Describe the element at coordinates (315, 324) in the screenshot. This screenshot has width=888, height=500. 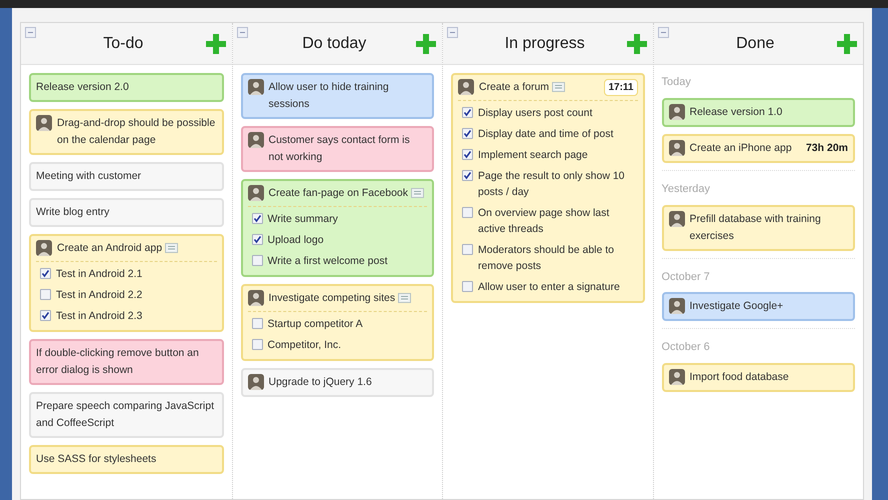
I see `subtask-label: Startup competitor A` at that location.